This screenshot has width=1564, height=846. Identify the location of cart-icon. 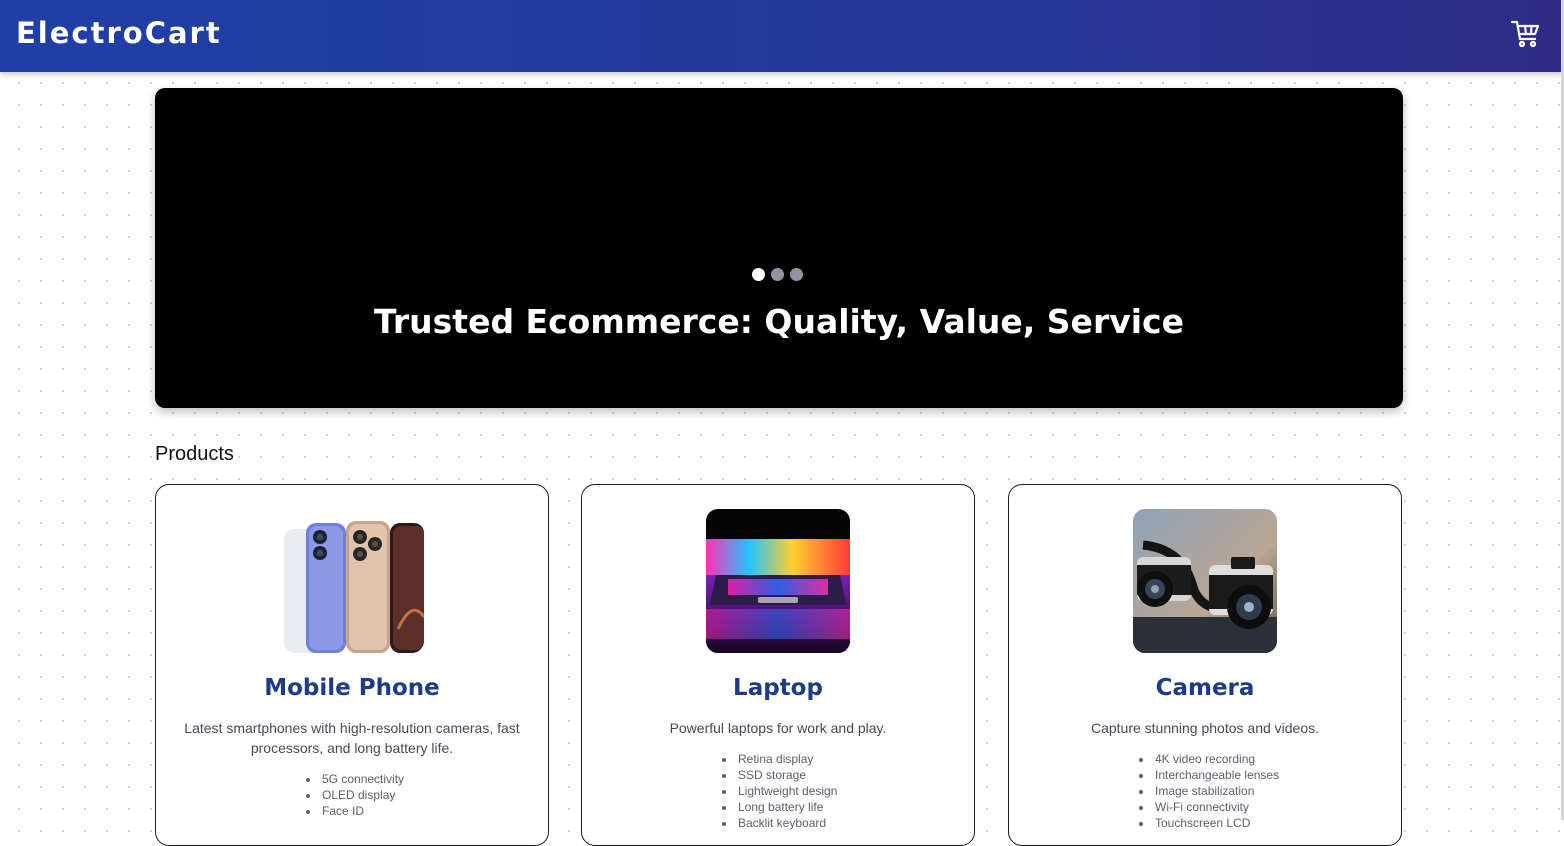
(1525, 34).